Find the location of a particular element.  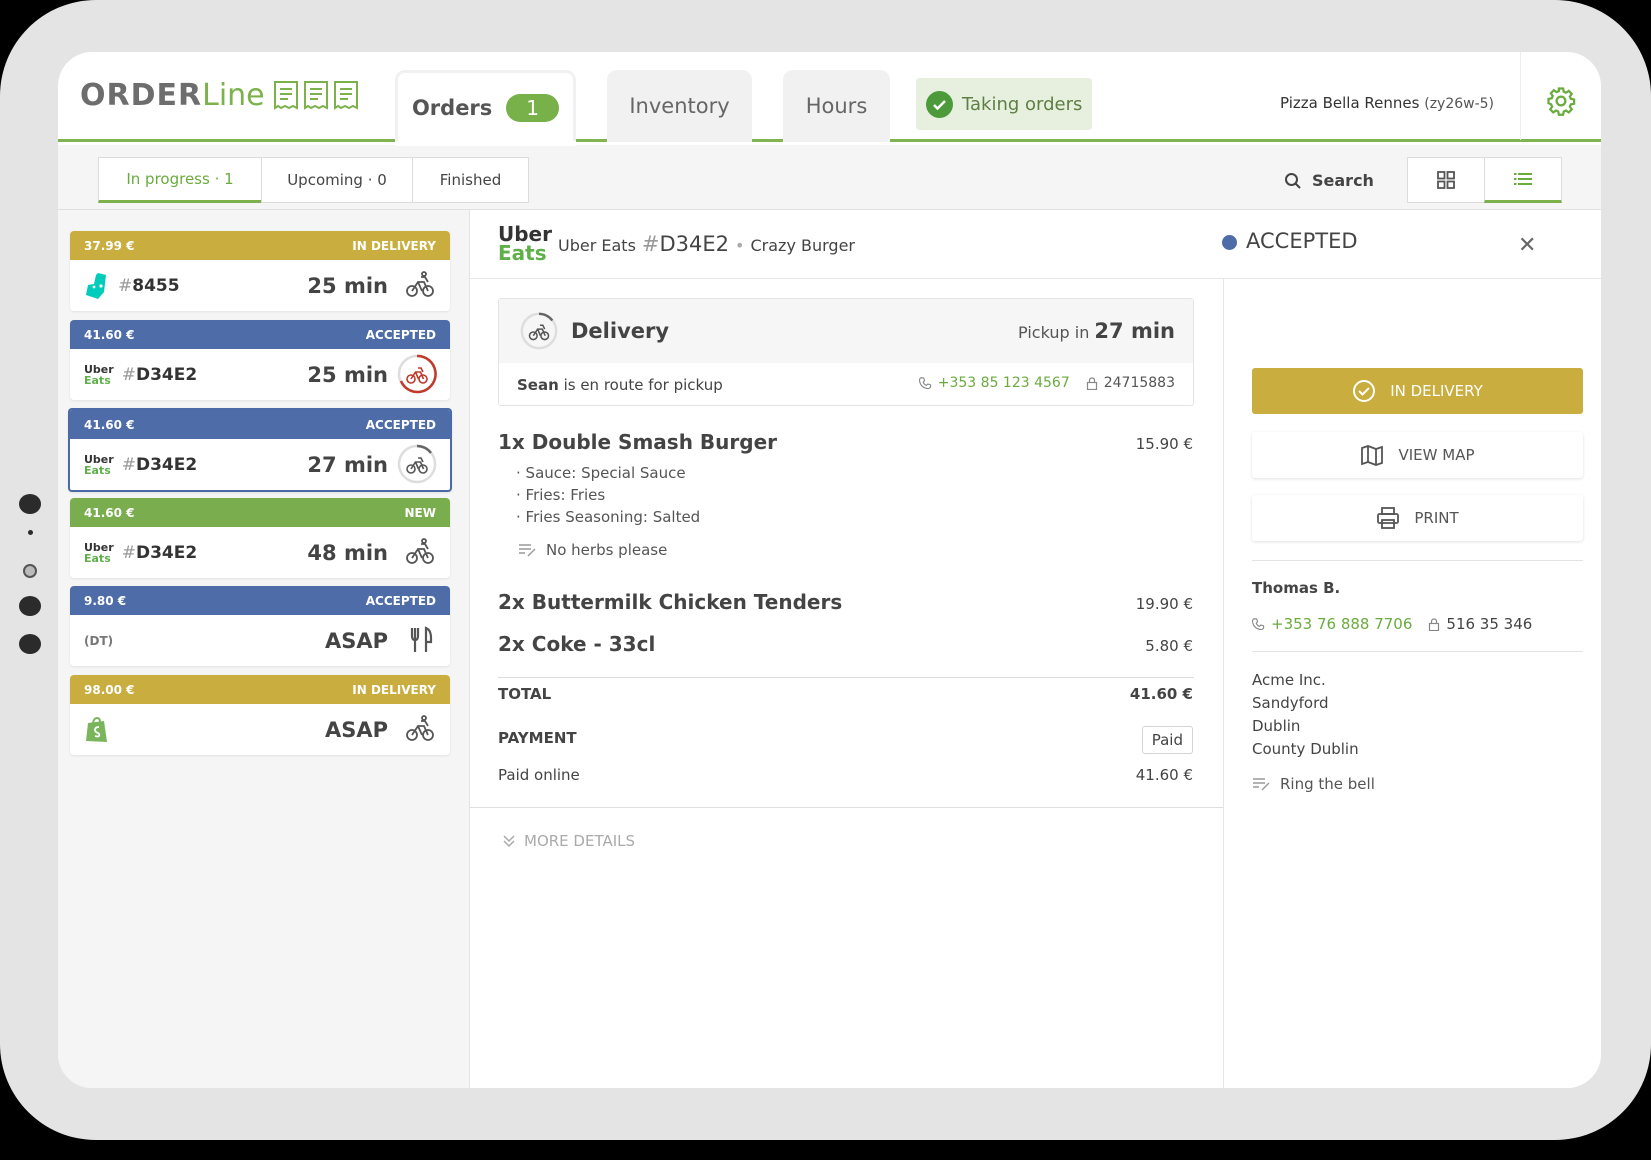

check-circle-icon is located at coordinates (1364, 391).